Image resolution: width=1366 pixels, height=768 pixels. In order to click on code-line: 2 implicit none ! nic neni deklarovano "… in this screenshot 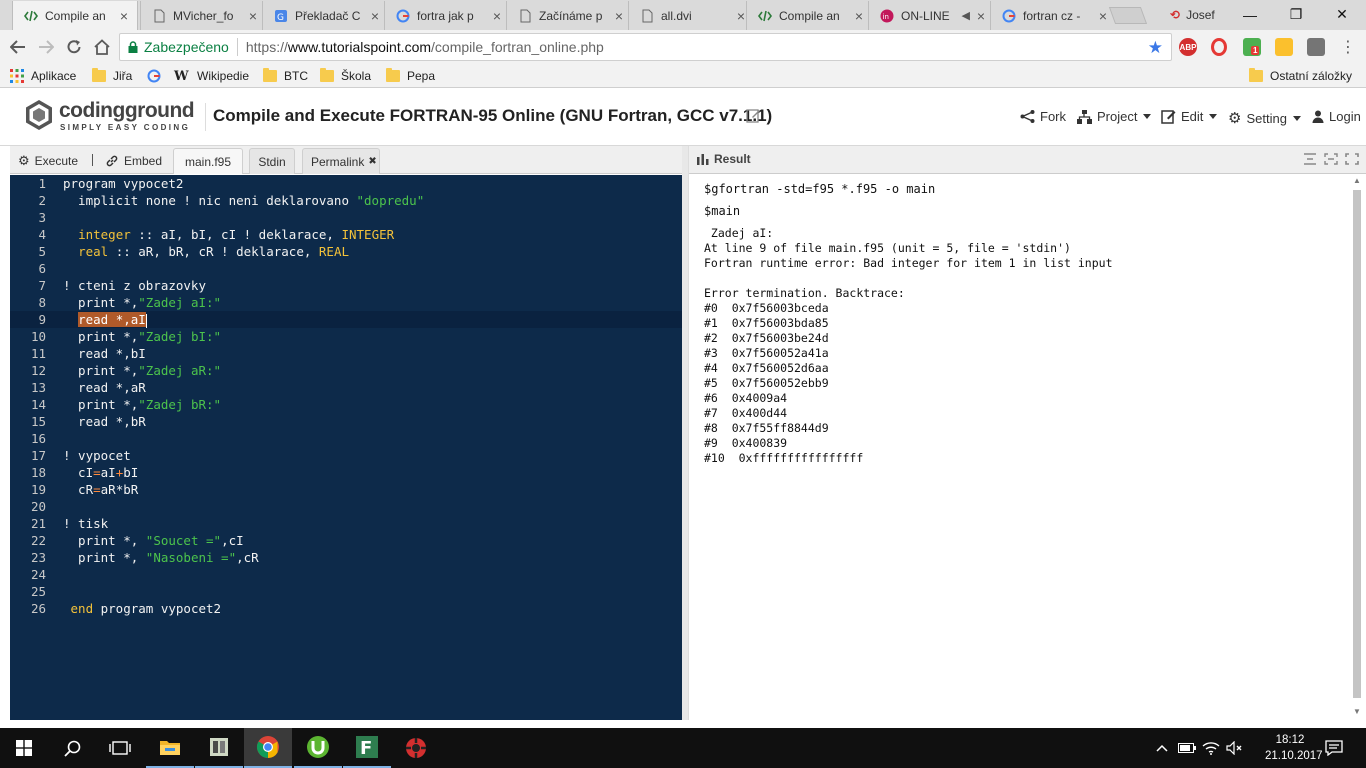, I will do `click(346, 200)`.